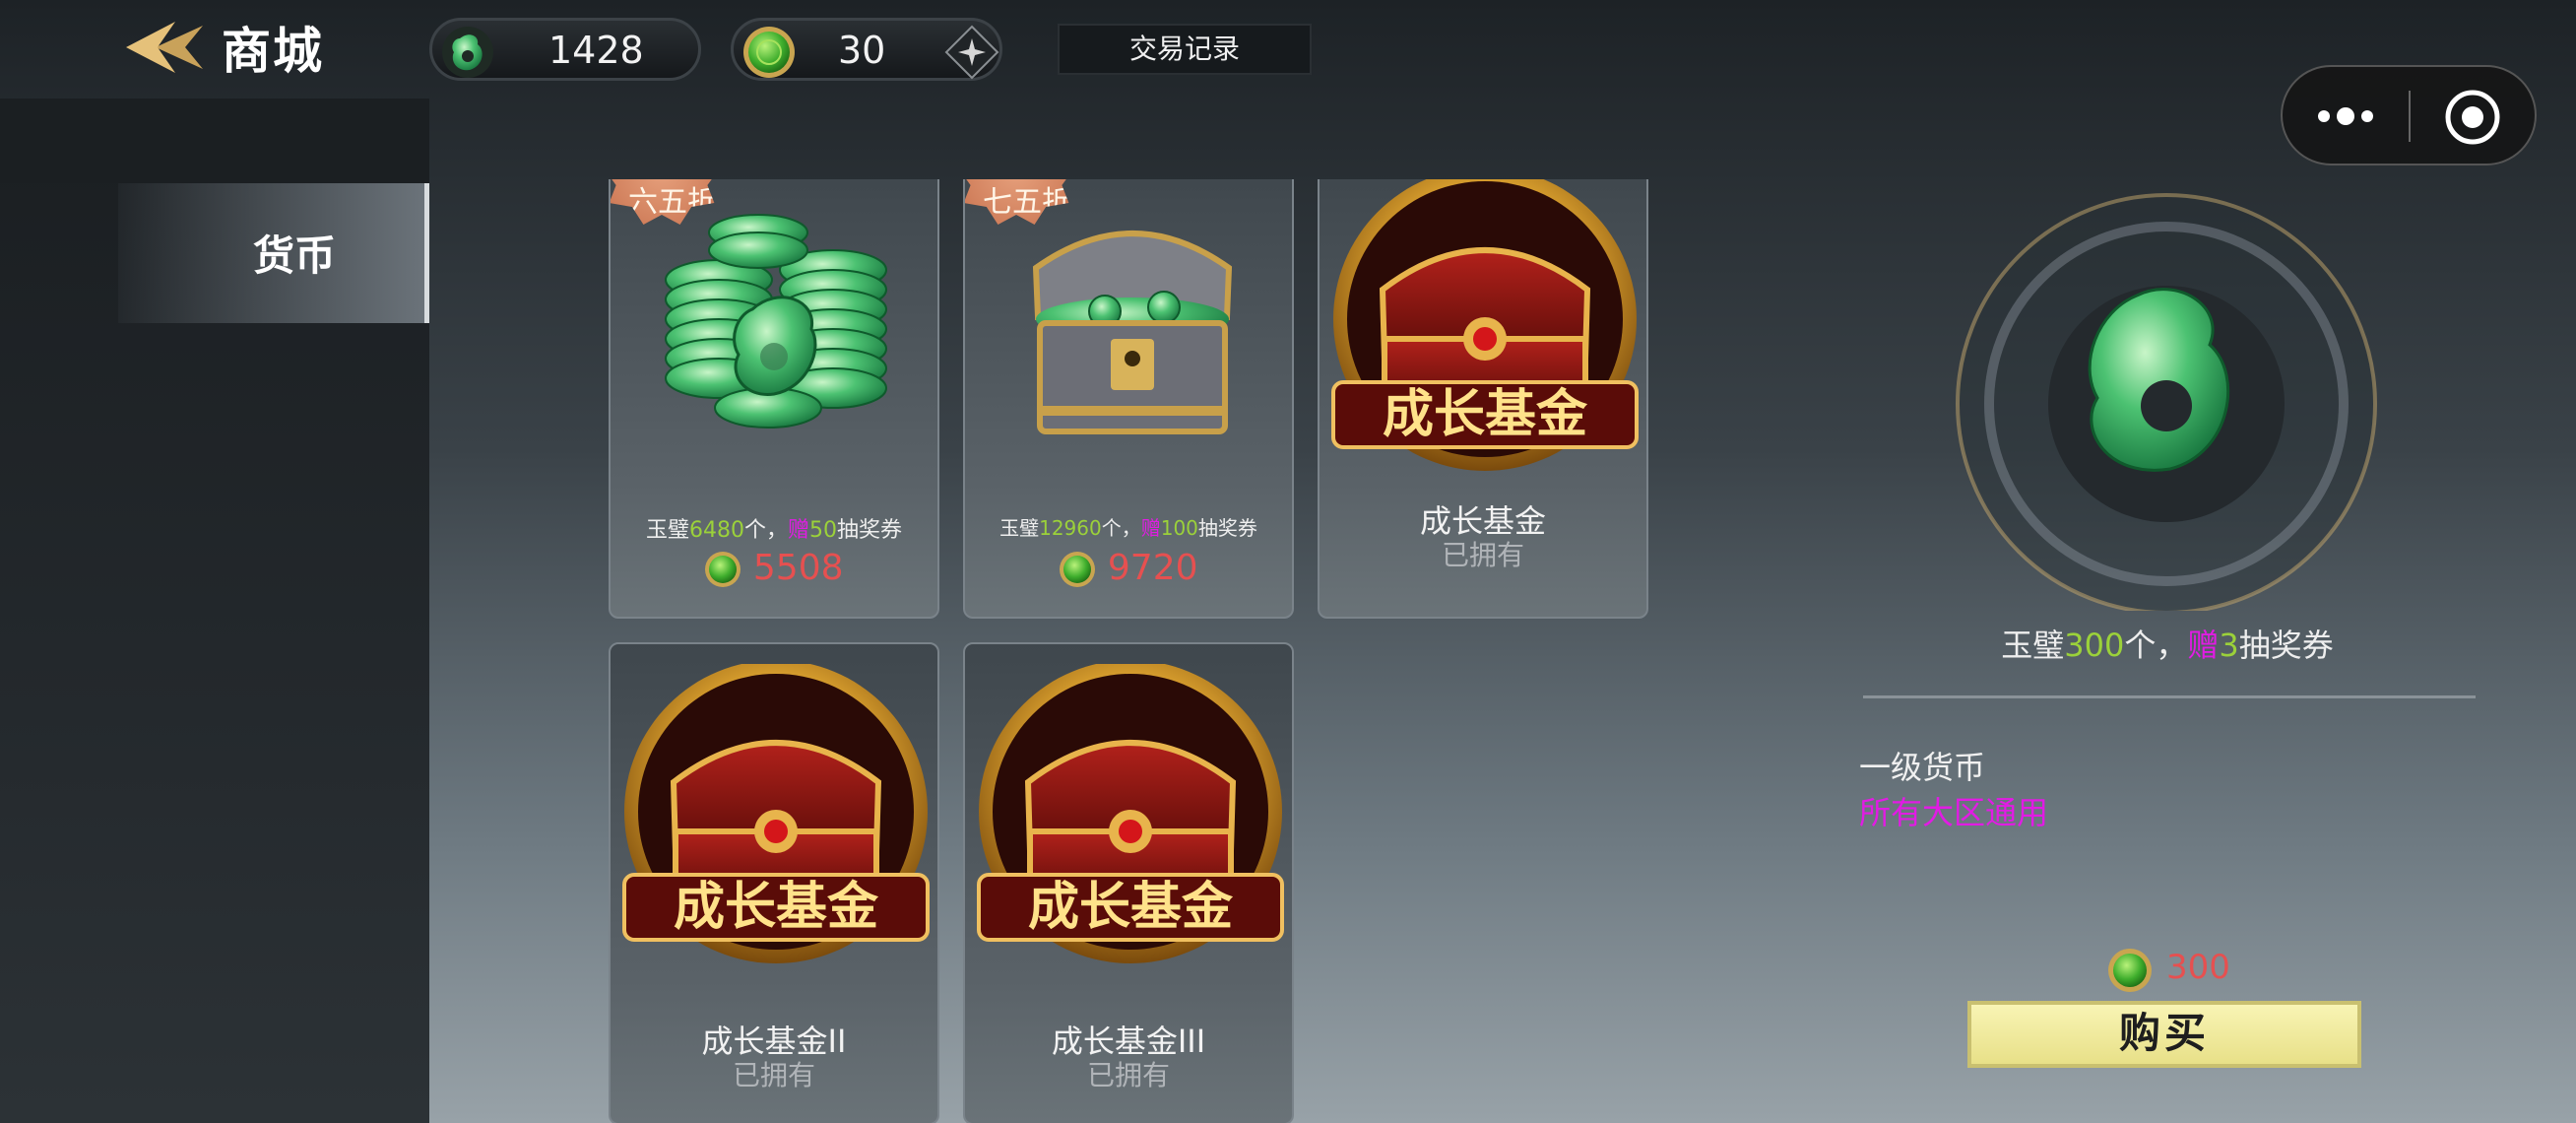 Image resolution: width=2576 pixels, height=1123 pixels. I want to click on coin-amount: 30, so click(862, 50).